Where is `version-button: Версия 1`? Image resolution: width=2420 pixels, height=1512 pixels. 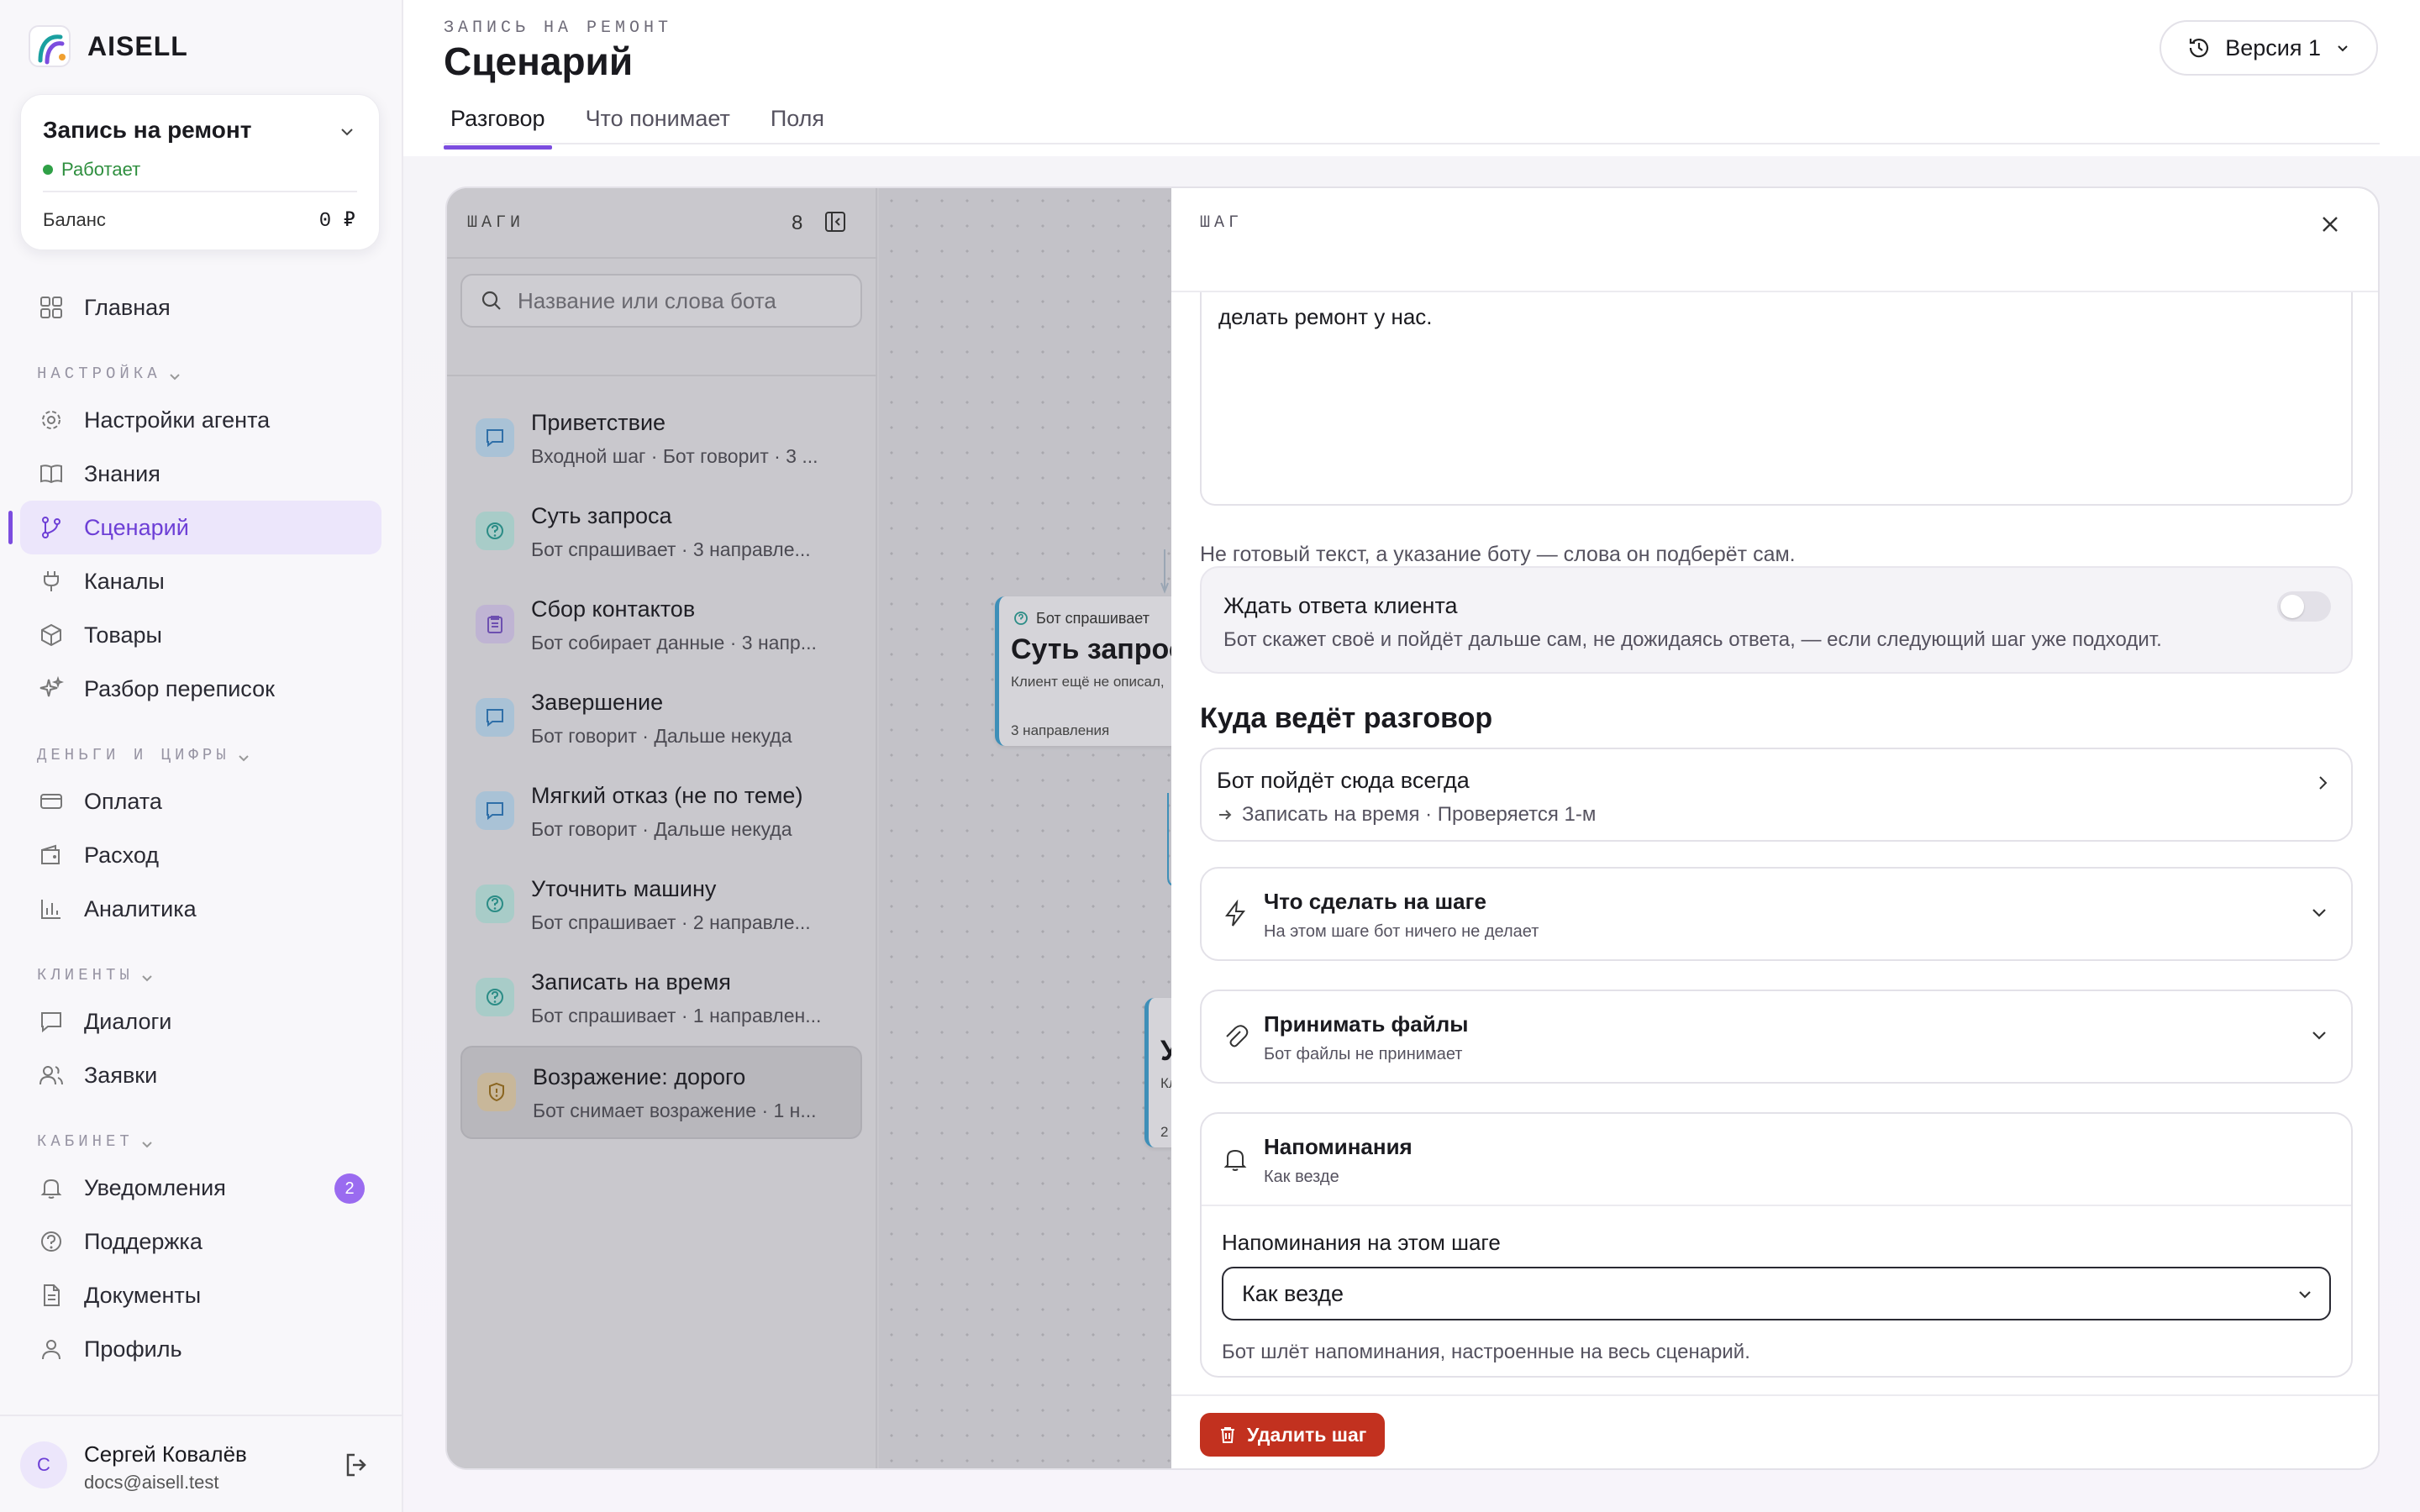 version-button: Версия 1 is located at coordinates (2269, 48).